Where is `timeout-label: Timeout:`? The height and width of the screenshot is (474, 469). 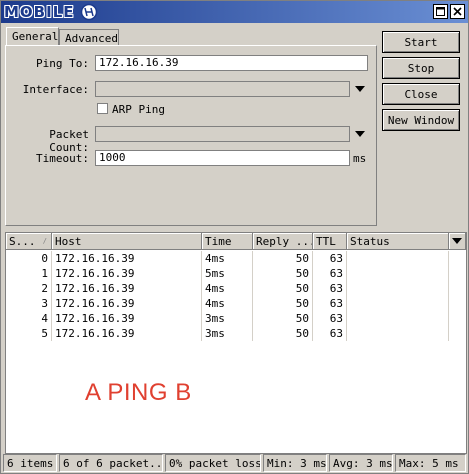 timeout-label: Timeout: is located at coordinates (62, 158).